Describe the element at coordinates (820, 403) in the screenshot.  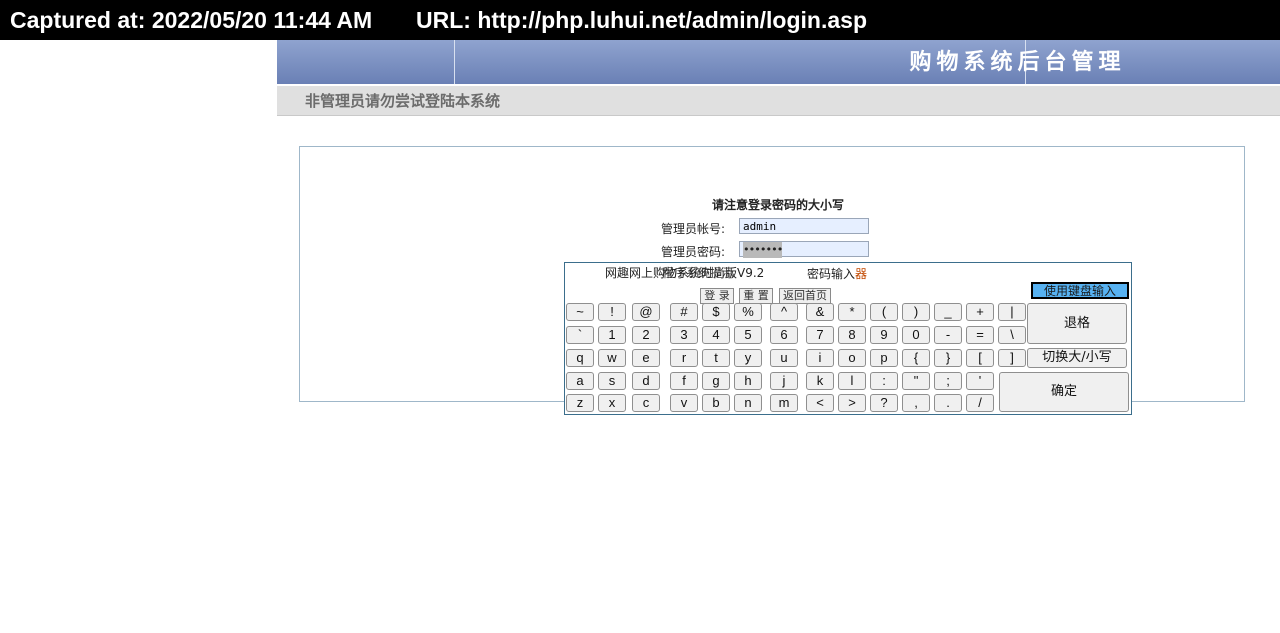
I see `key-4-7: <` at that location.